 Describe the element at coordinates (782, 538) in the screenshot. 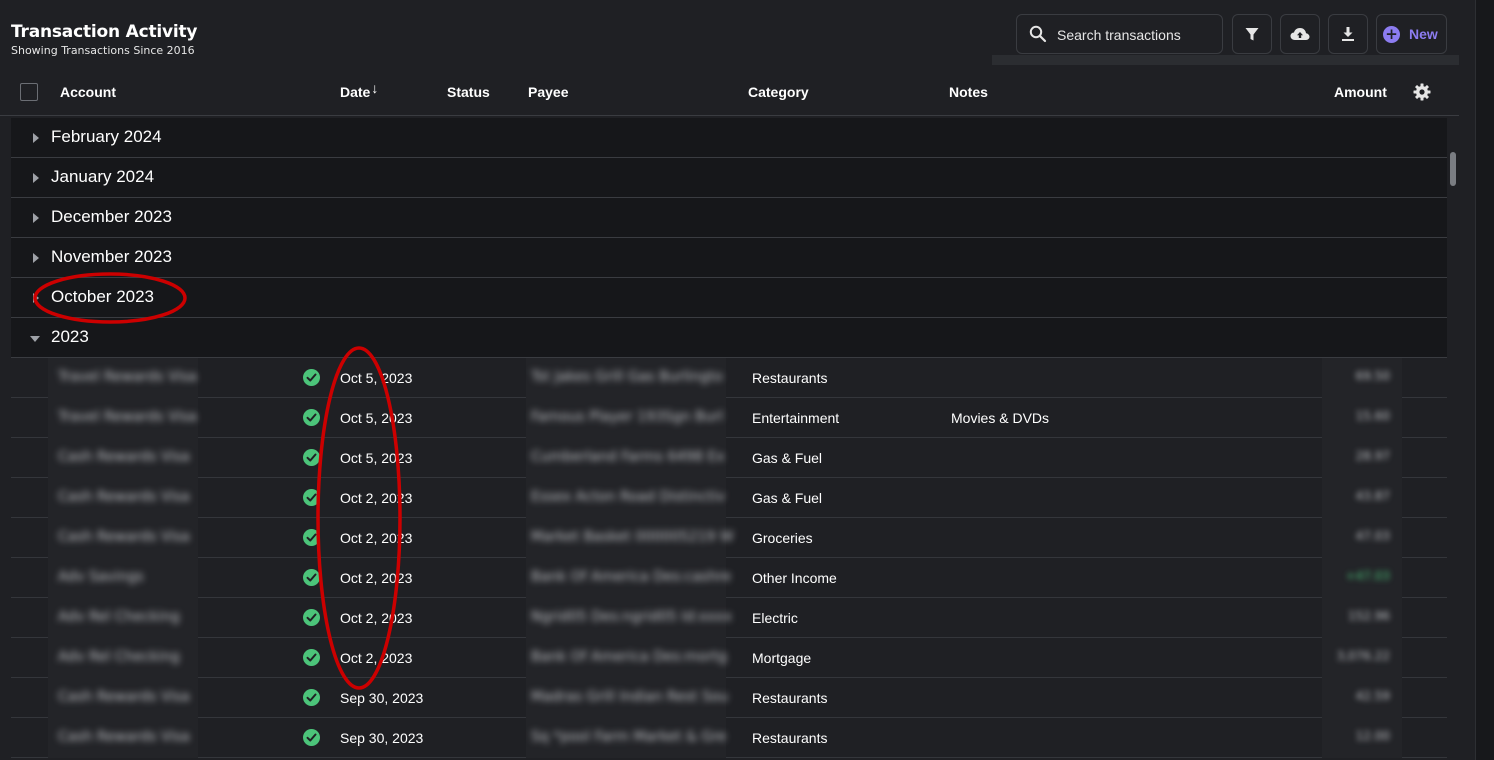

I see `category-cell: Groceries` at that location.